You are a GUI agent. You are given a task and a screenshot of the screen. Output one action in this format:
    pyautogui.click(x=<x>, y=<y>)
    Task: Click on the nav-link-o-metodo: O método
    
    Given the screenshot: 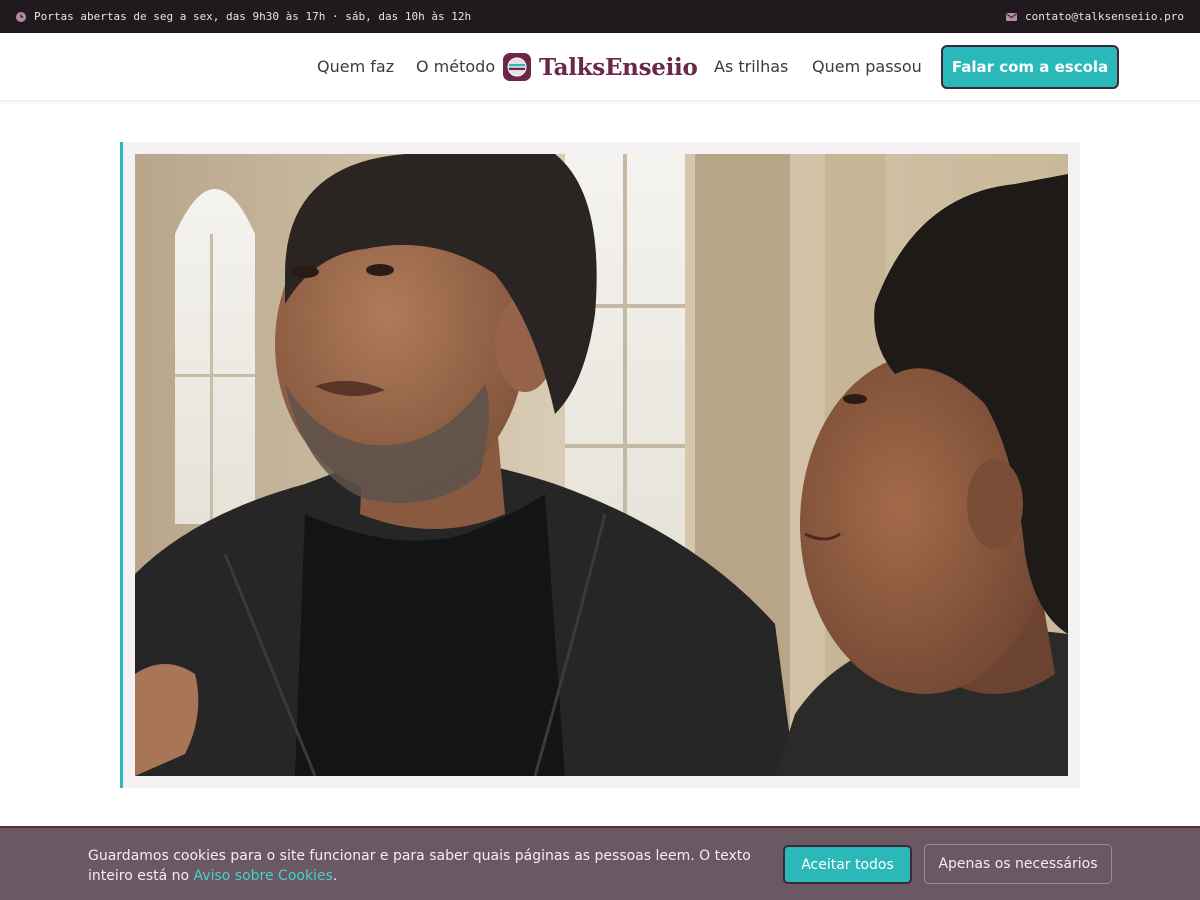 What is the action you would take?
    pyautogui.click(x=455, y=66)
    